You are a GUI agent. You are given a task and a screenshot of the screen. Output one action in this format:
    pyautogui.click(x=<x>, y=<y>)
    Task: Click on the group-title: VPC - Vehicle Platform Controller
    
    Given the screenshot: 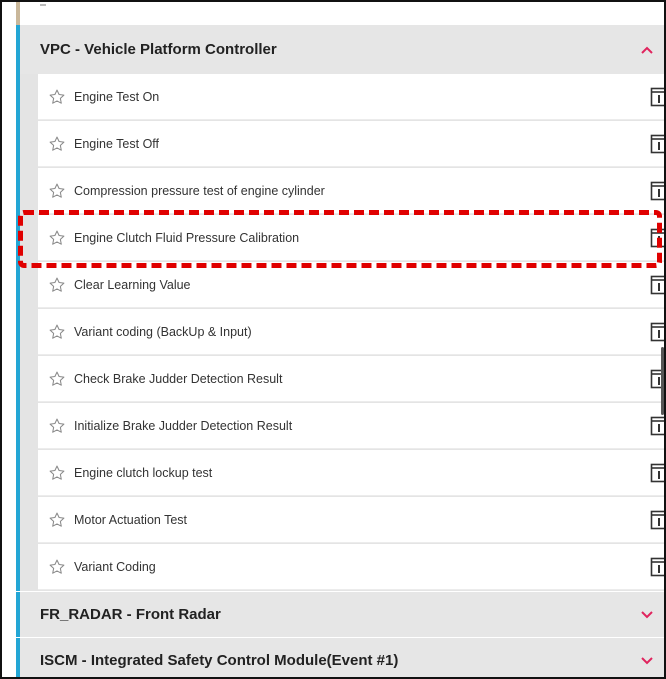 What is the action you would take?
    pyautogui.click(x=158, y=49)
    